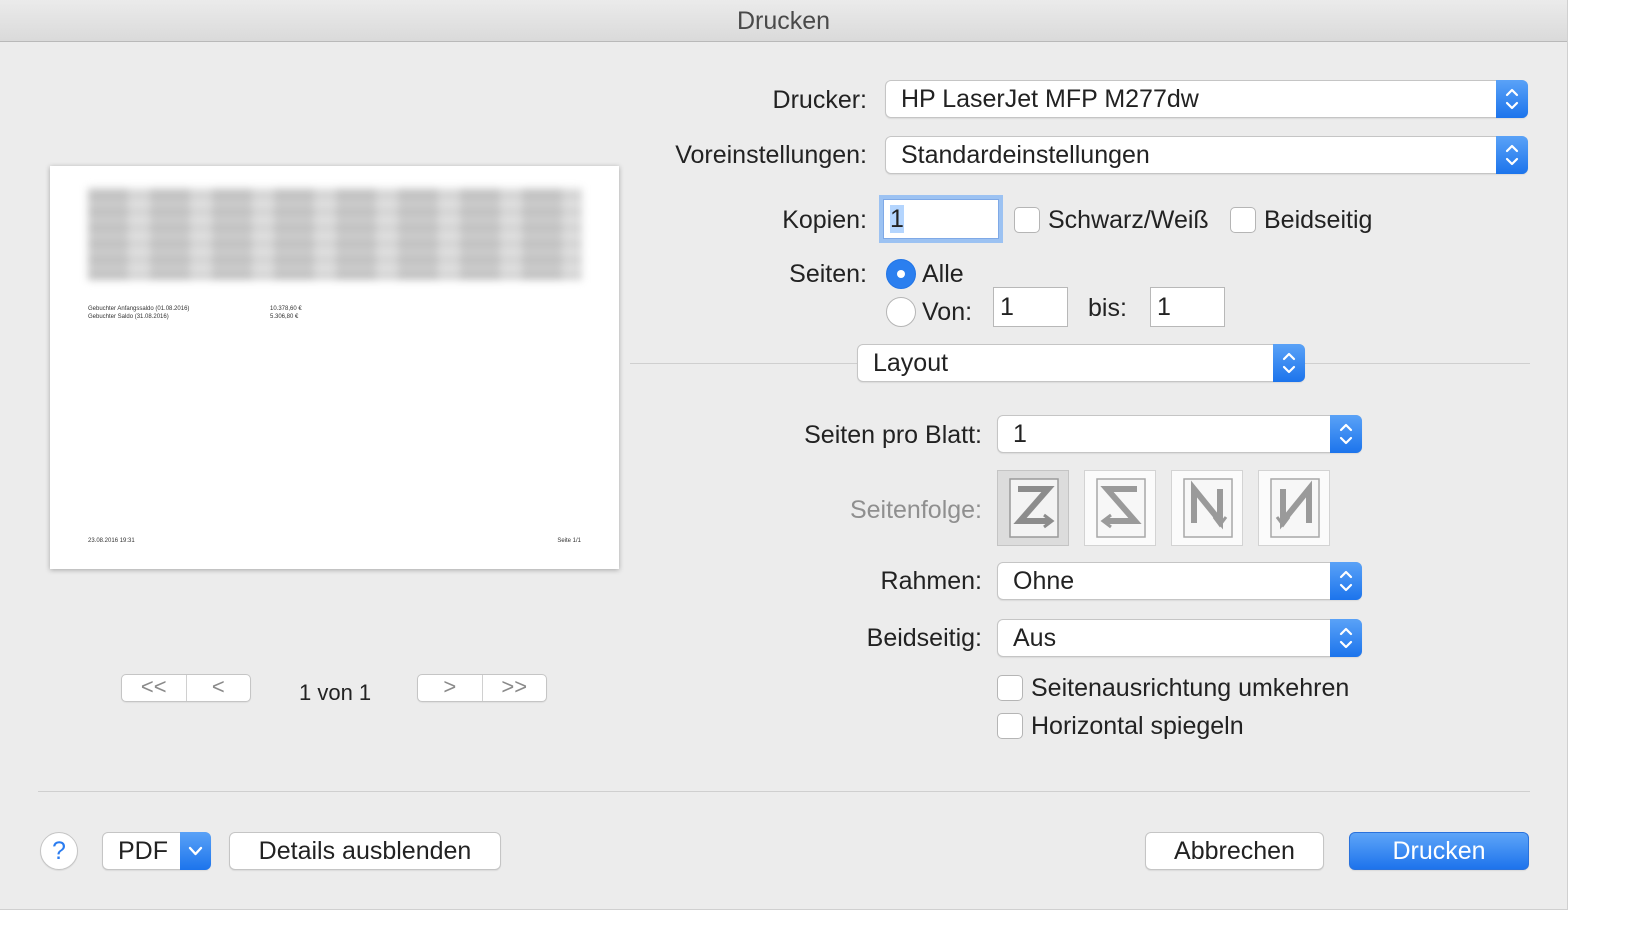 This screenshot has width=1642, height=952. I want to click on window-title: Drucken, so click(783, 21).